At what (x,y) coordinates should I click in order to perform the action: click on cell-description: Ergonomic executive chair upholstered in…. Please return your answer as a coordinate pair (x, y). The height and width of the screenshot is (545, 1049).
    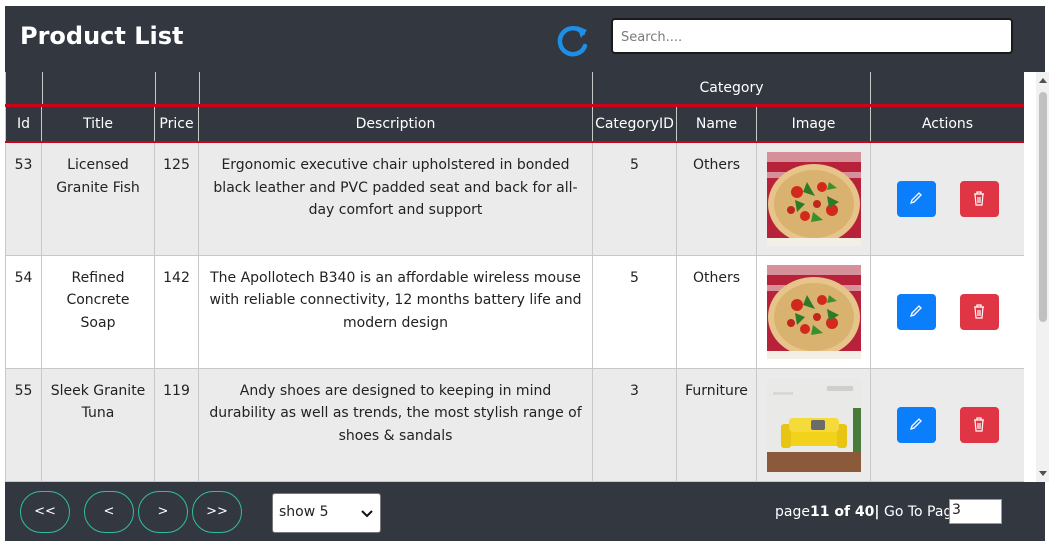
    Looking at the image, I should click on (395, 198).